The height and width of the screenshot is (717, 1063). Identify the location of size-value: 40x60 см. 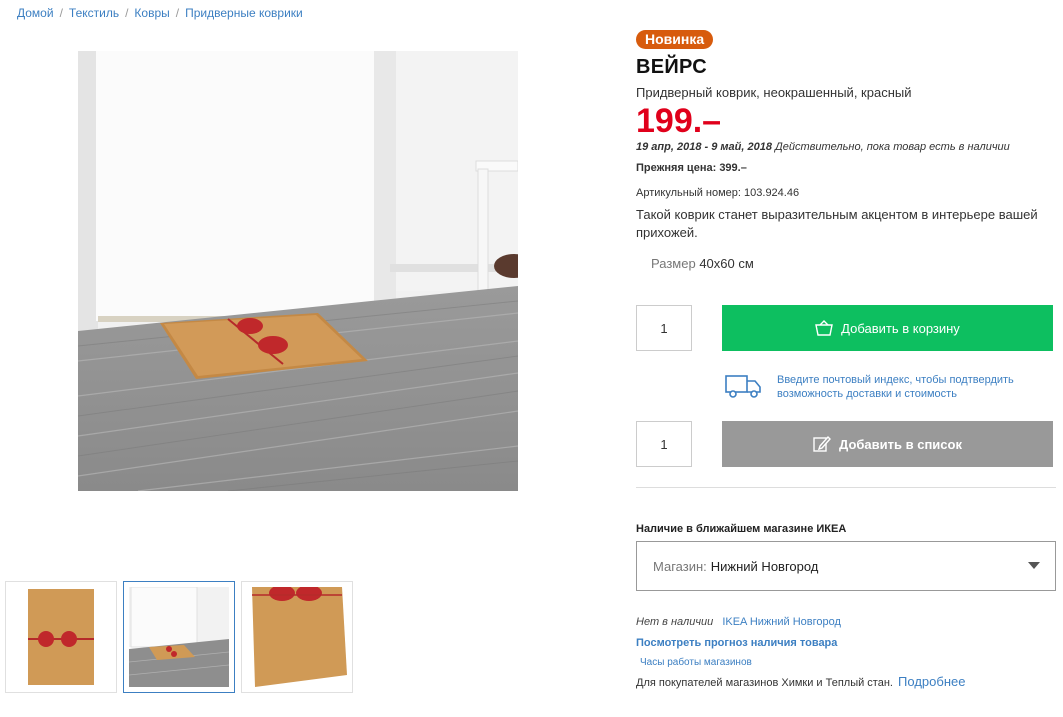
(726, 263).